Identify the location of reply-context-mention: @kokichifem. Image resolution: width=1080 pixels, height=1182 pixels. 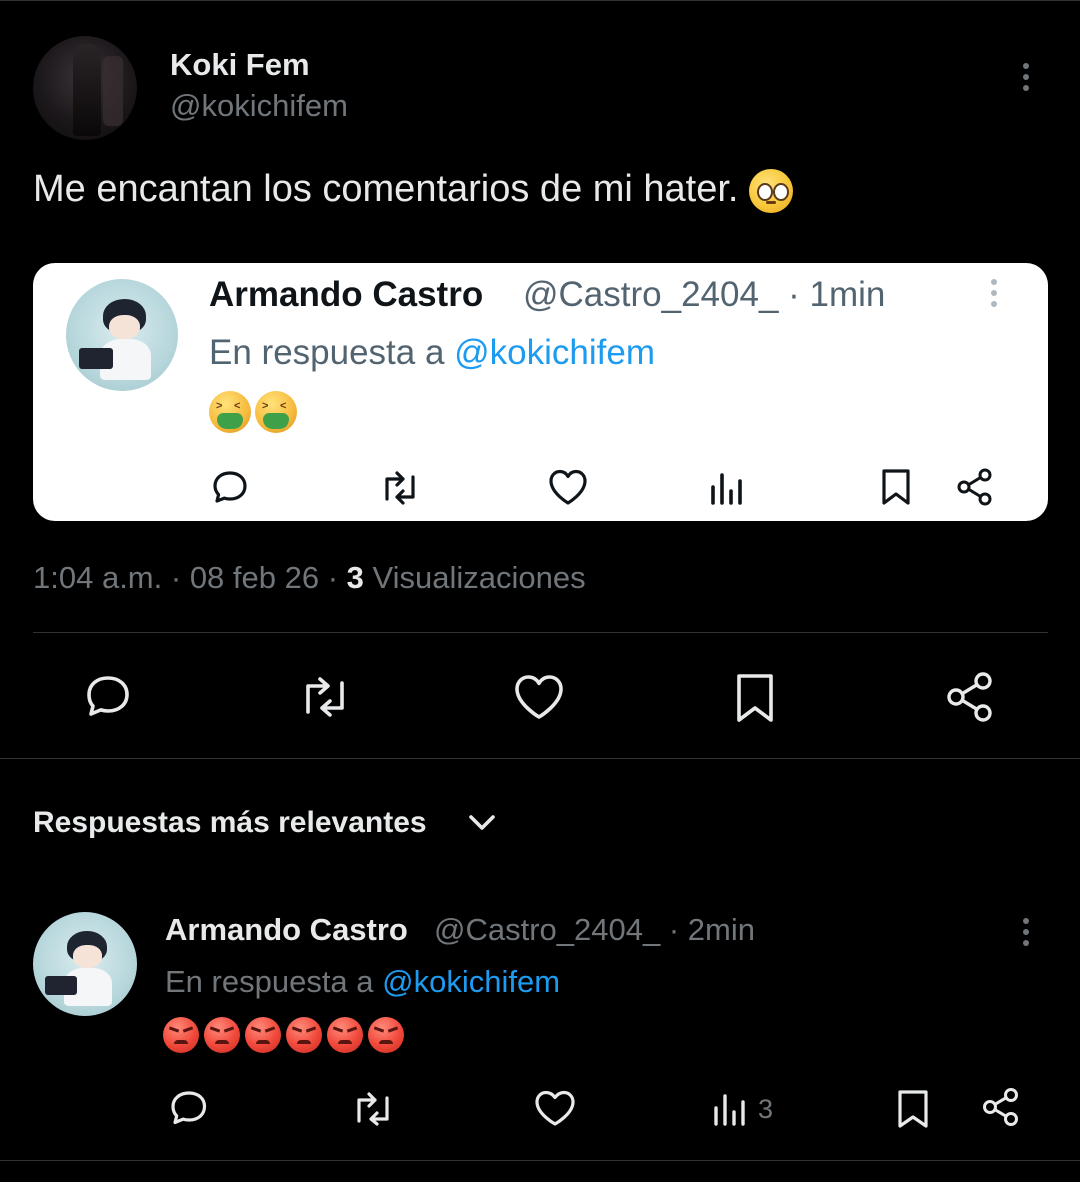
(471, 981).